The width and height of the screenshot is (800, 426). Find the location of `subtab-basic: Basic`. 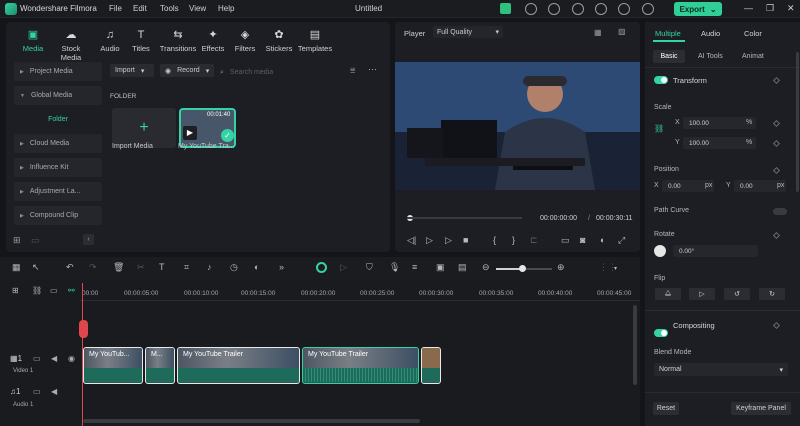

subtab-basic: Basic is located at coordinates (669, 56).